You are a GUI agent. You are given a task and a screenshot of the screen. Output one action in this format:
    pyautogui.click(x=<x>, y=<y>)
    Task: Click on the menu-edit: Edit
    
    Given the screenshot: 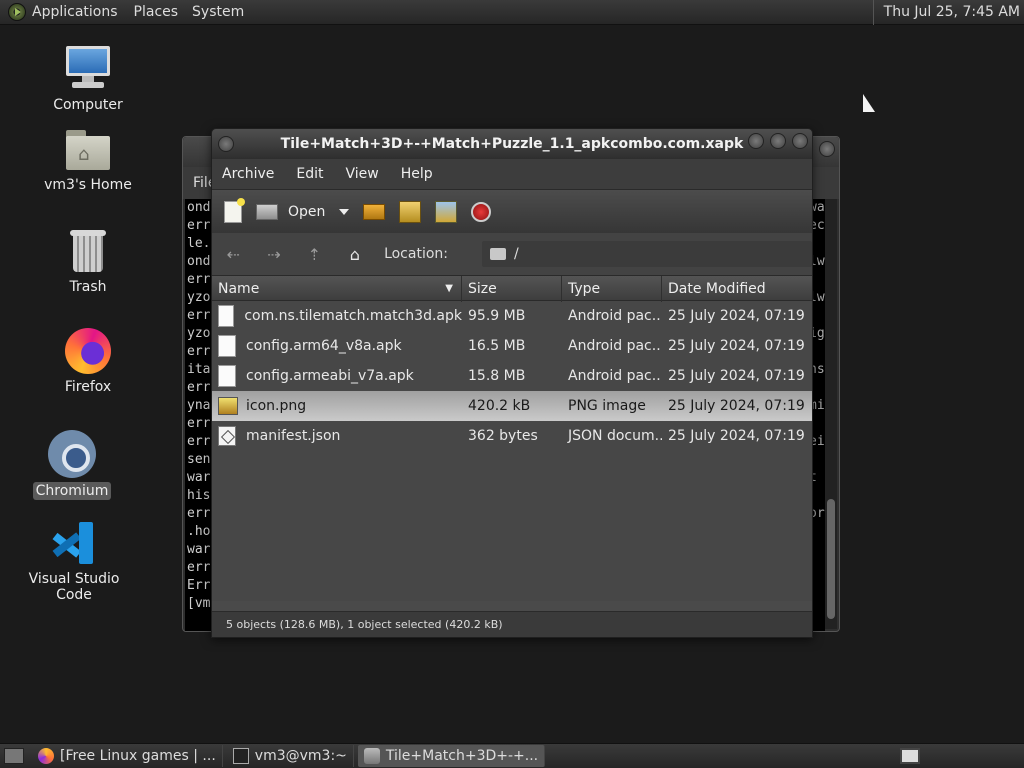 What is the action you would take?
    pyautogui.click(x=309, y=174)
    